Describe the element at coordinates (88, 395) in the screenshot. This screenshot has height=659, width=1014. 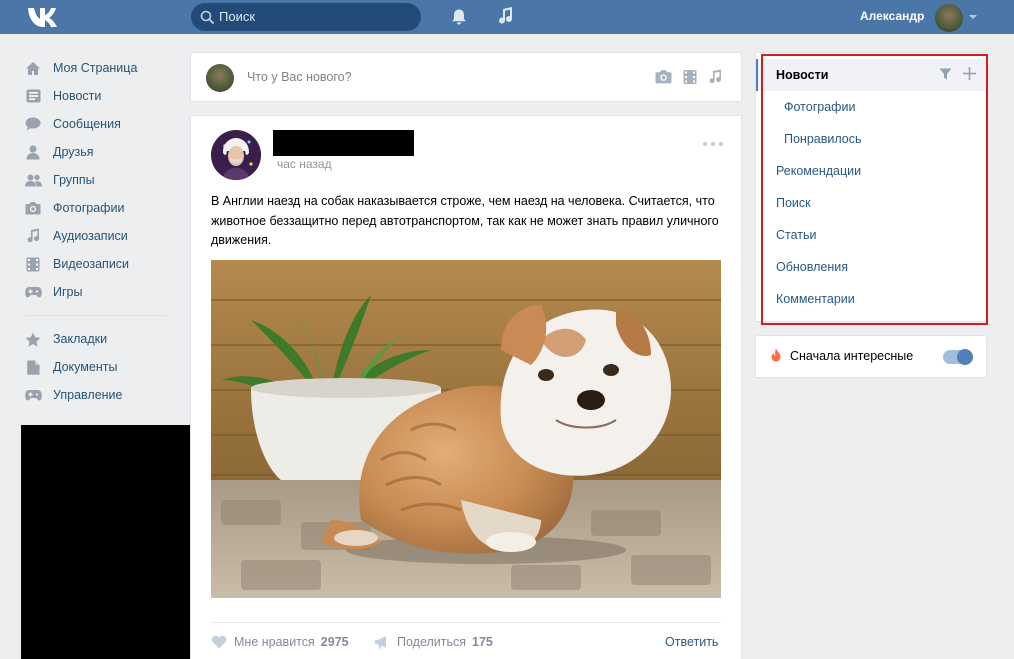
I see `sidebar-item-label: Управление` at that location.